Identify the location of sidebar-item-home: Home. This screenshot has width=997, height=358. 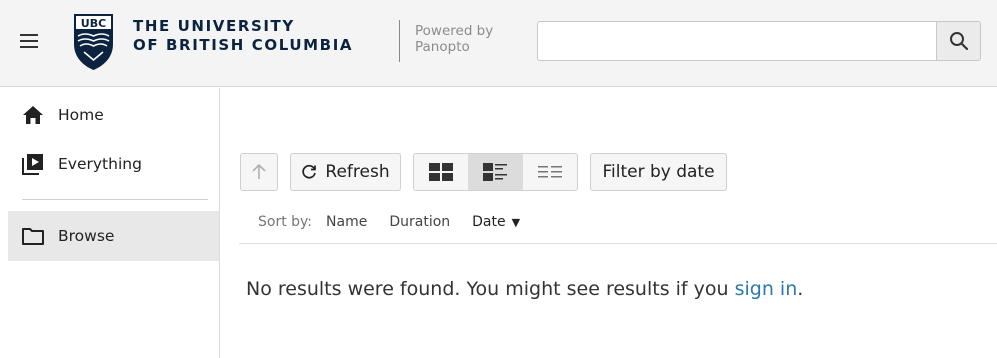
(113, 115).